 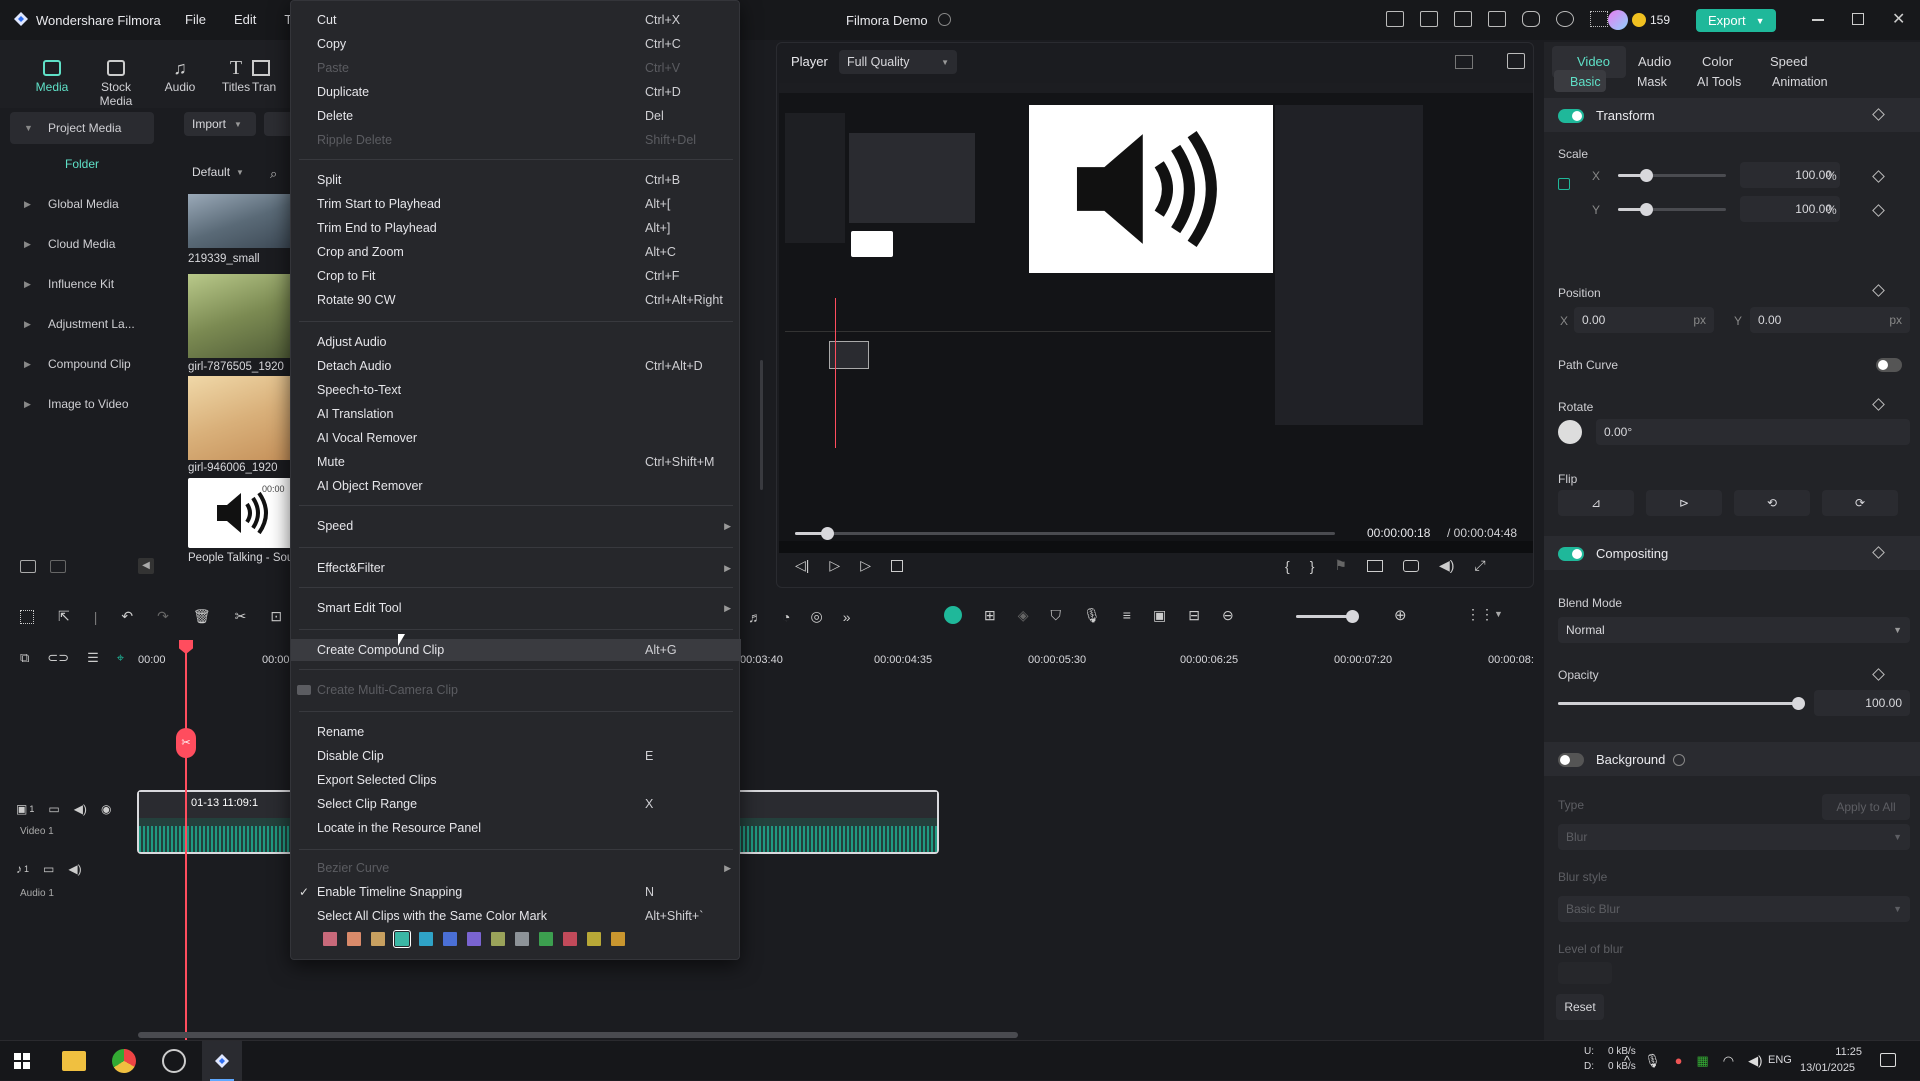 I want to click on tool-media: Media, so click(x=52, y=75).